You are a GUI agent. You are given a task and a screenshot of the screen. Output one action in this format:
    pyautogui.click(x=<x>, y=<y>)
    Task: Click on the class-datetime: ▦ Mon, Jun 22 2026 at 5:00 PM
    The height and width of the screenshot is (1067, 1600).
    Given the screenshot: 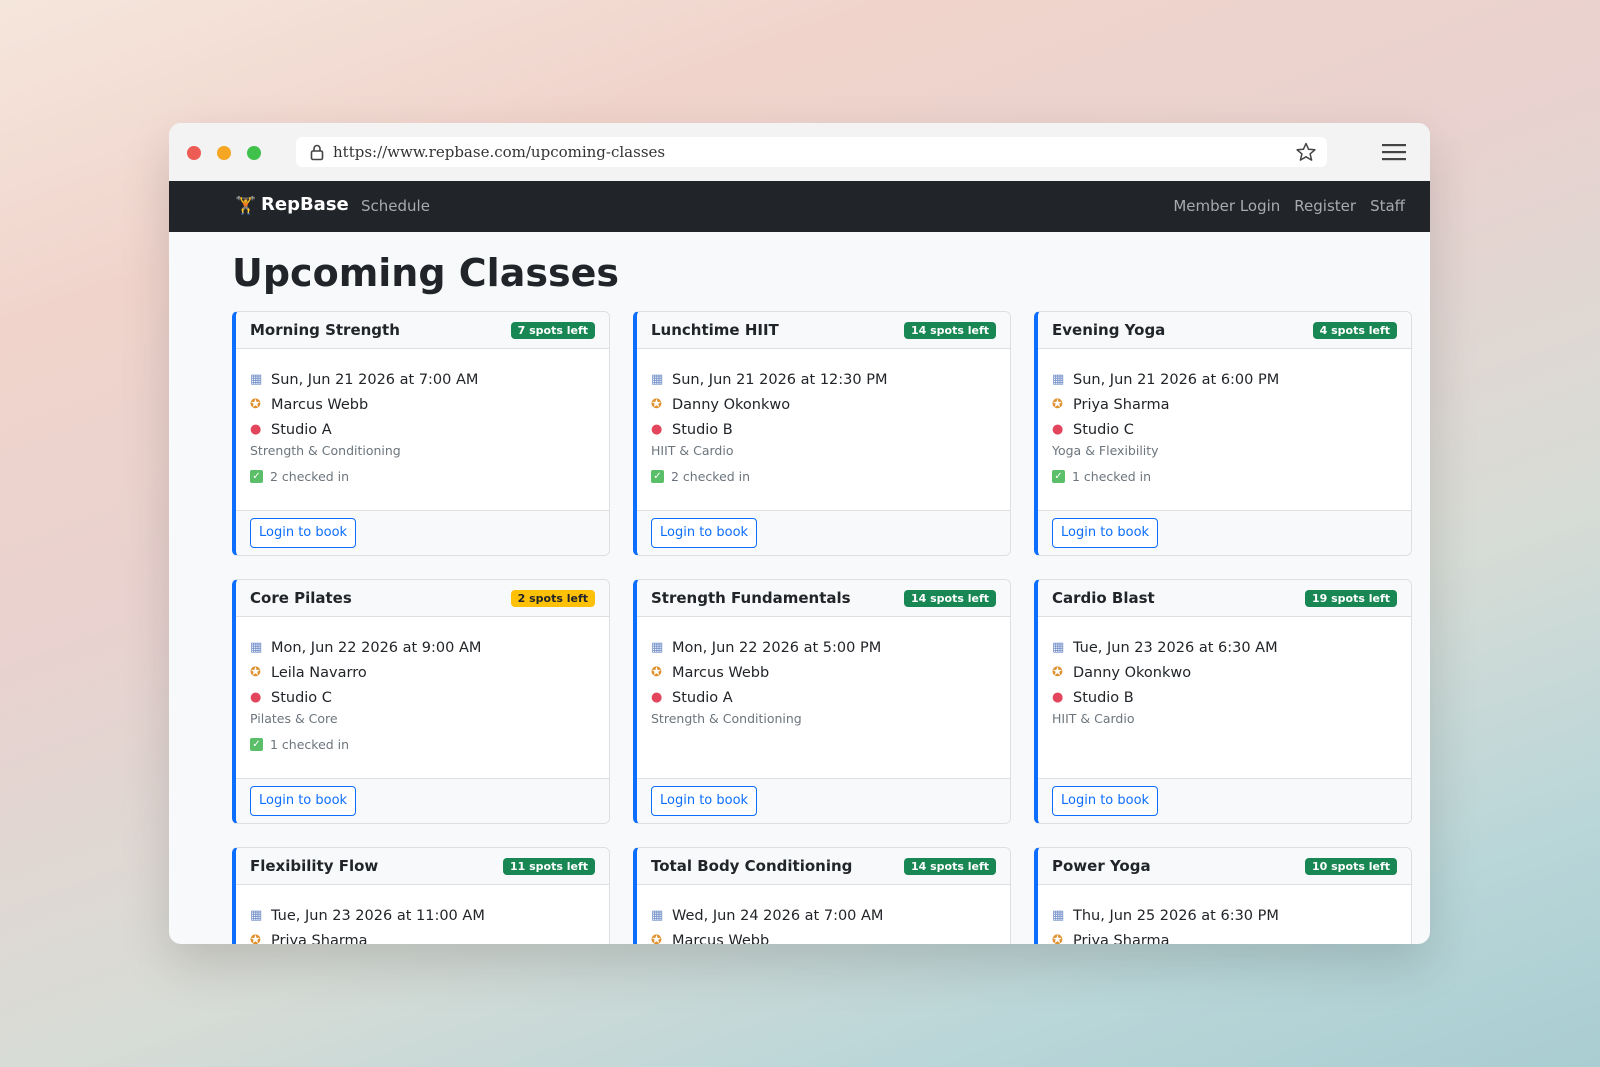 What is the action you would take?
    pyautogui.click(x=823, y=647)
    